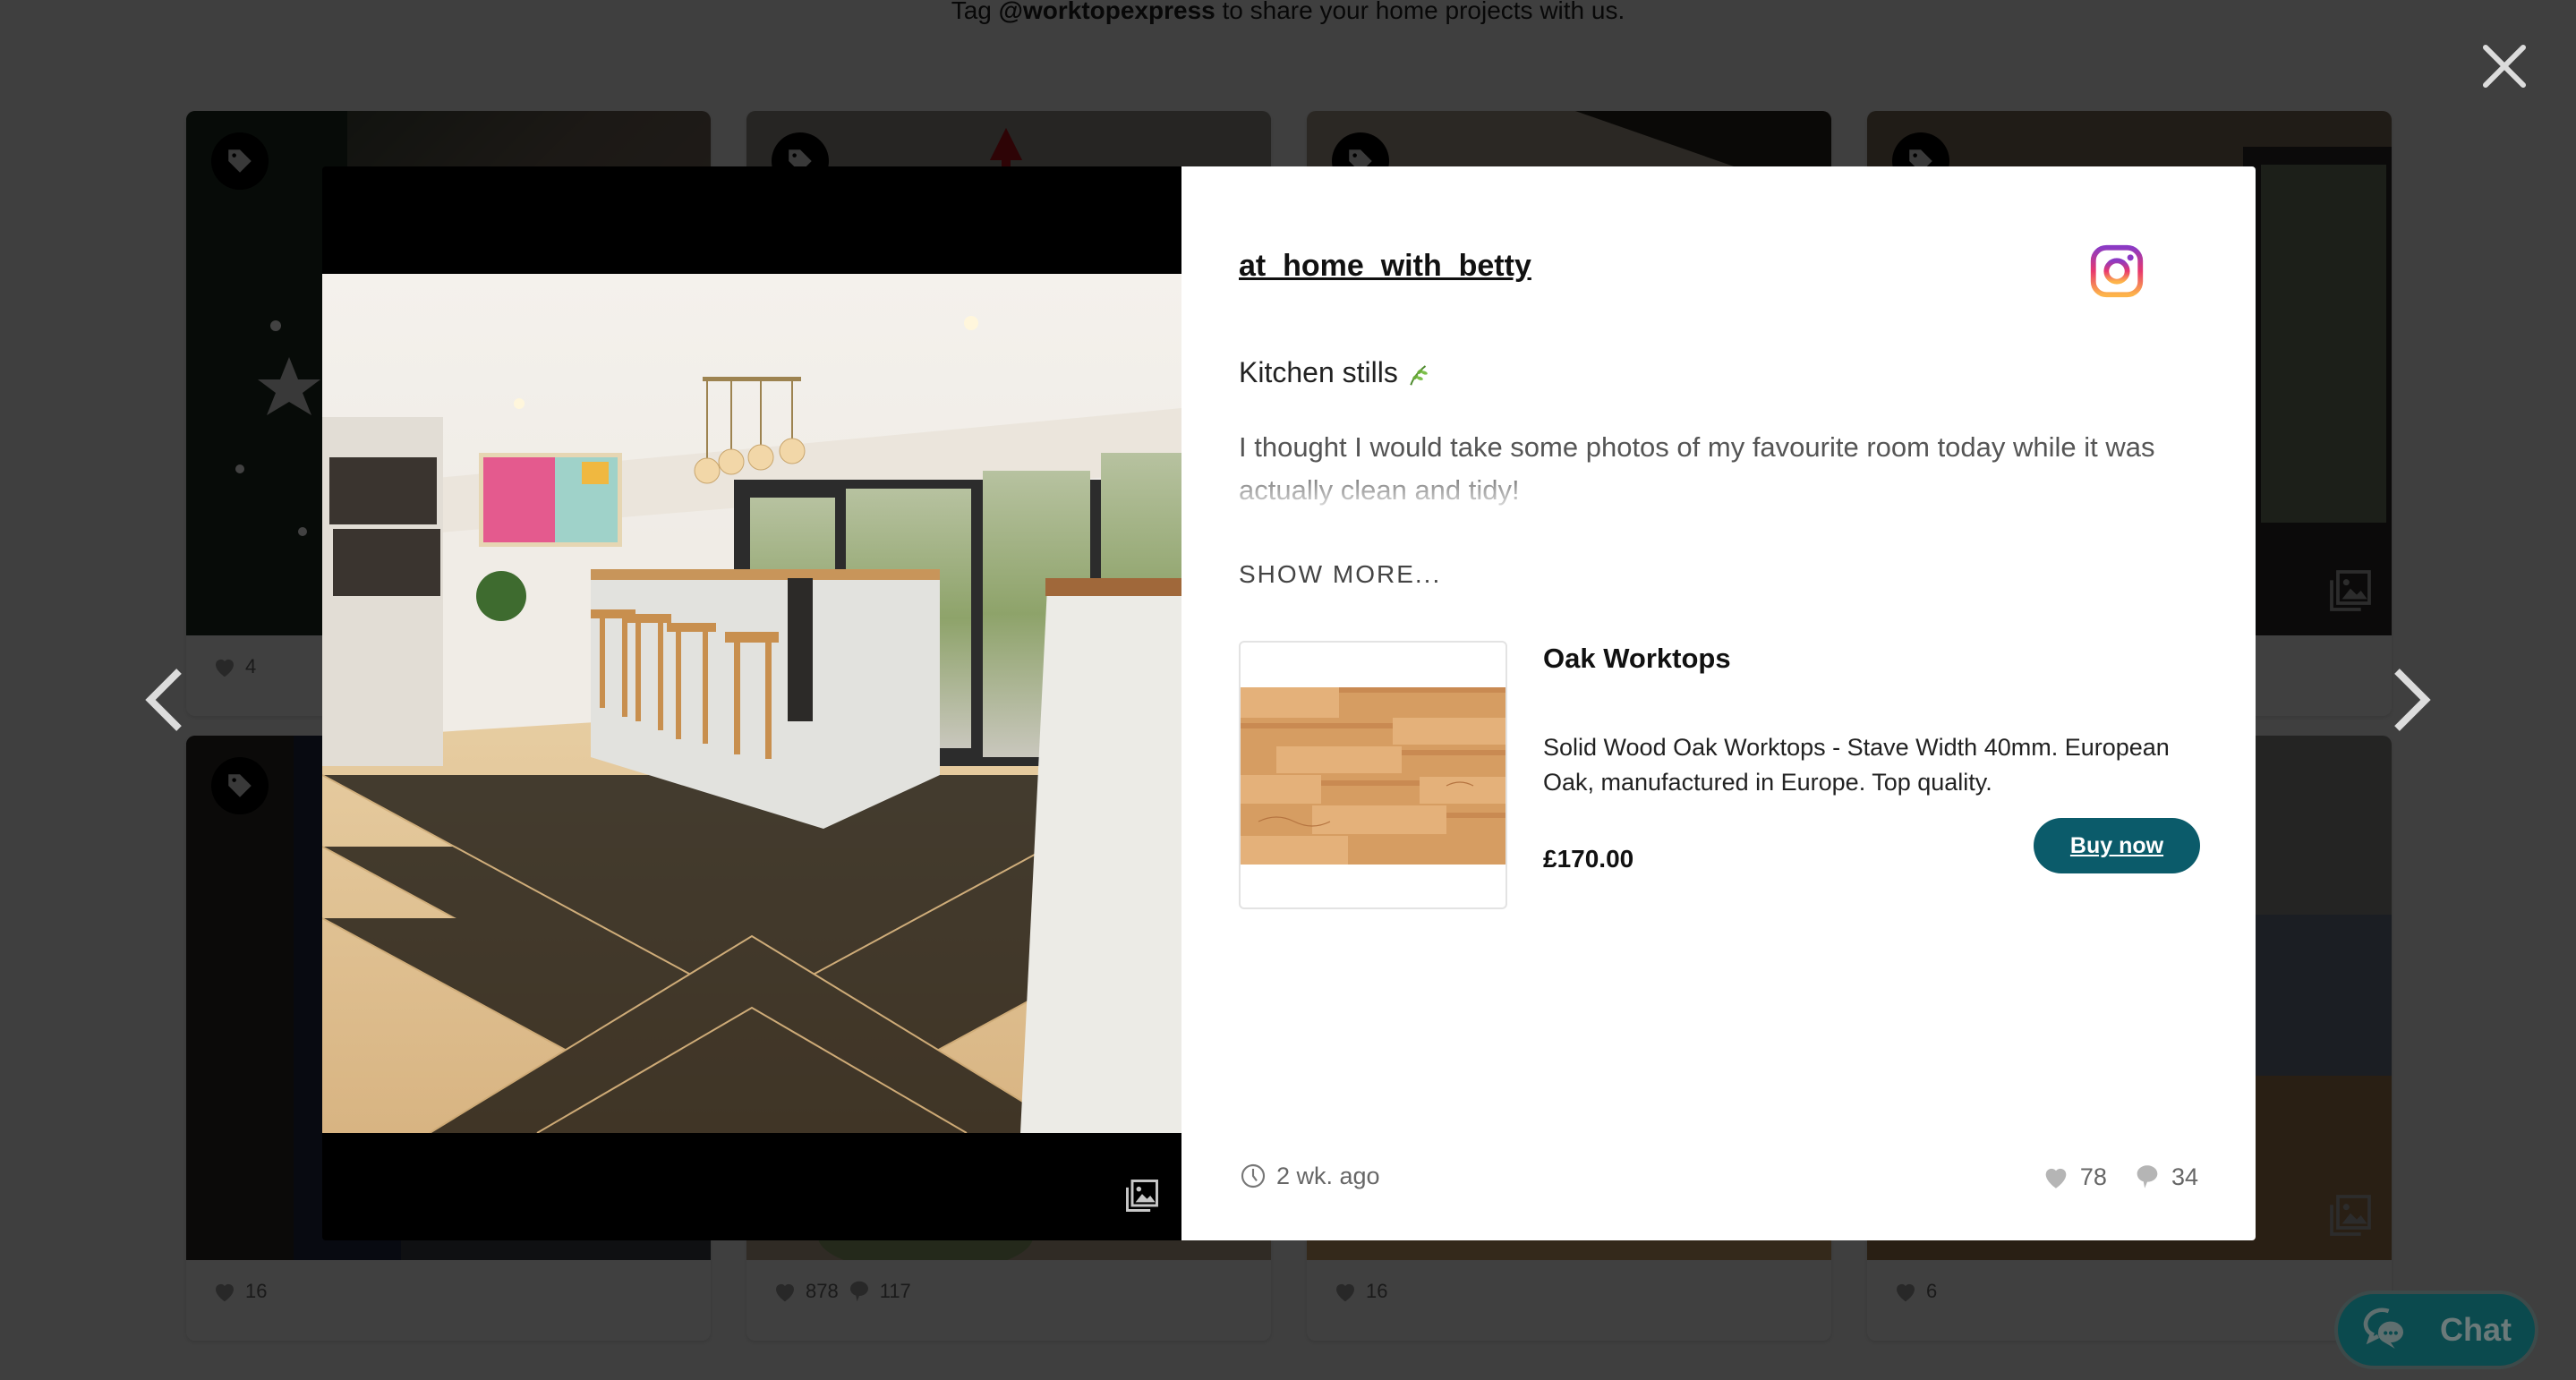  What do you see at coordinates (163, 700) in the screenshot?
I see `chevron-left-icon` at bounding box center [163, 700].